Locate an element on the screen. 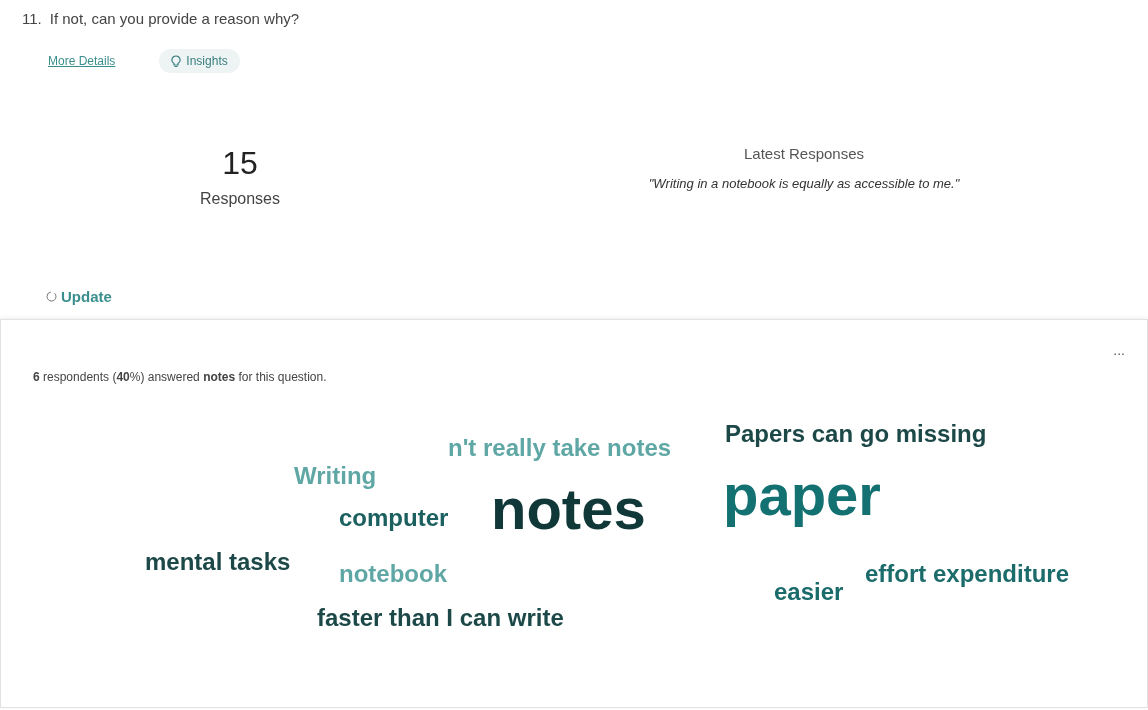  cloud-word: easier is located at coordinates (809, 592).